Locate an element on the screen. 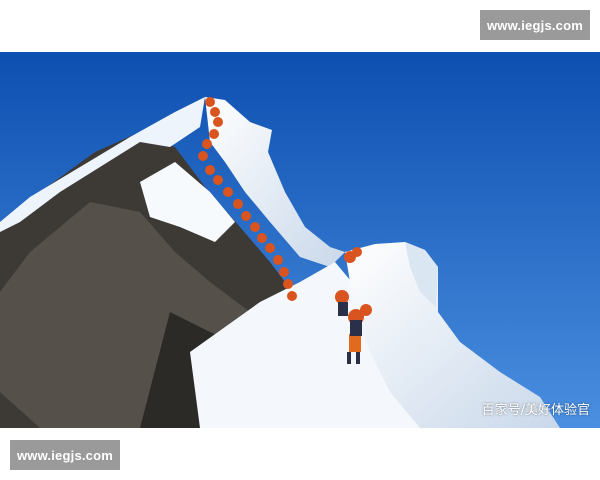 The height and width of the screenshot is (480, 600). watermark-top: www.iegjs.com is located at coordinates (535, 25).